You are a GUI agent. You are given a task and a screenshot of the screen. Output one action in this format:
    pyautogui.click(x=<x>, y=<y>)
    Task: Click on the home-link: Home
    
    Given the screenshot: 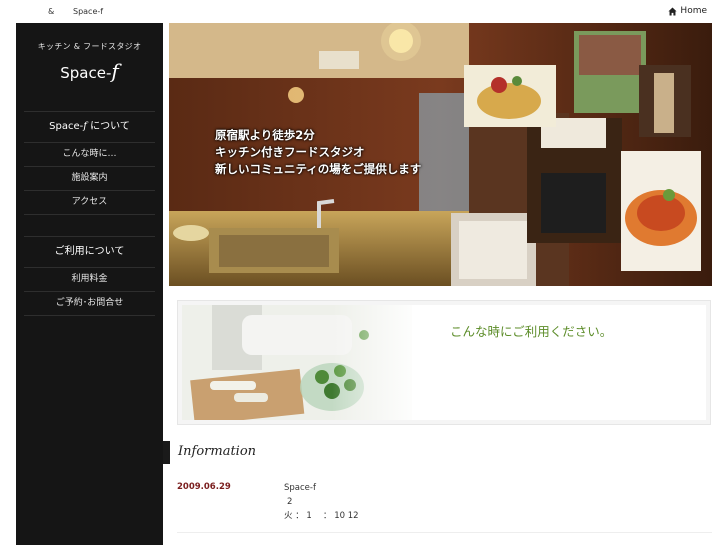 What is the action you would take?
    pyautogui.click(x=687, y=11)
    